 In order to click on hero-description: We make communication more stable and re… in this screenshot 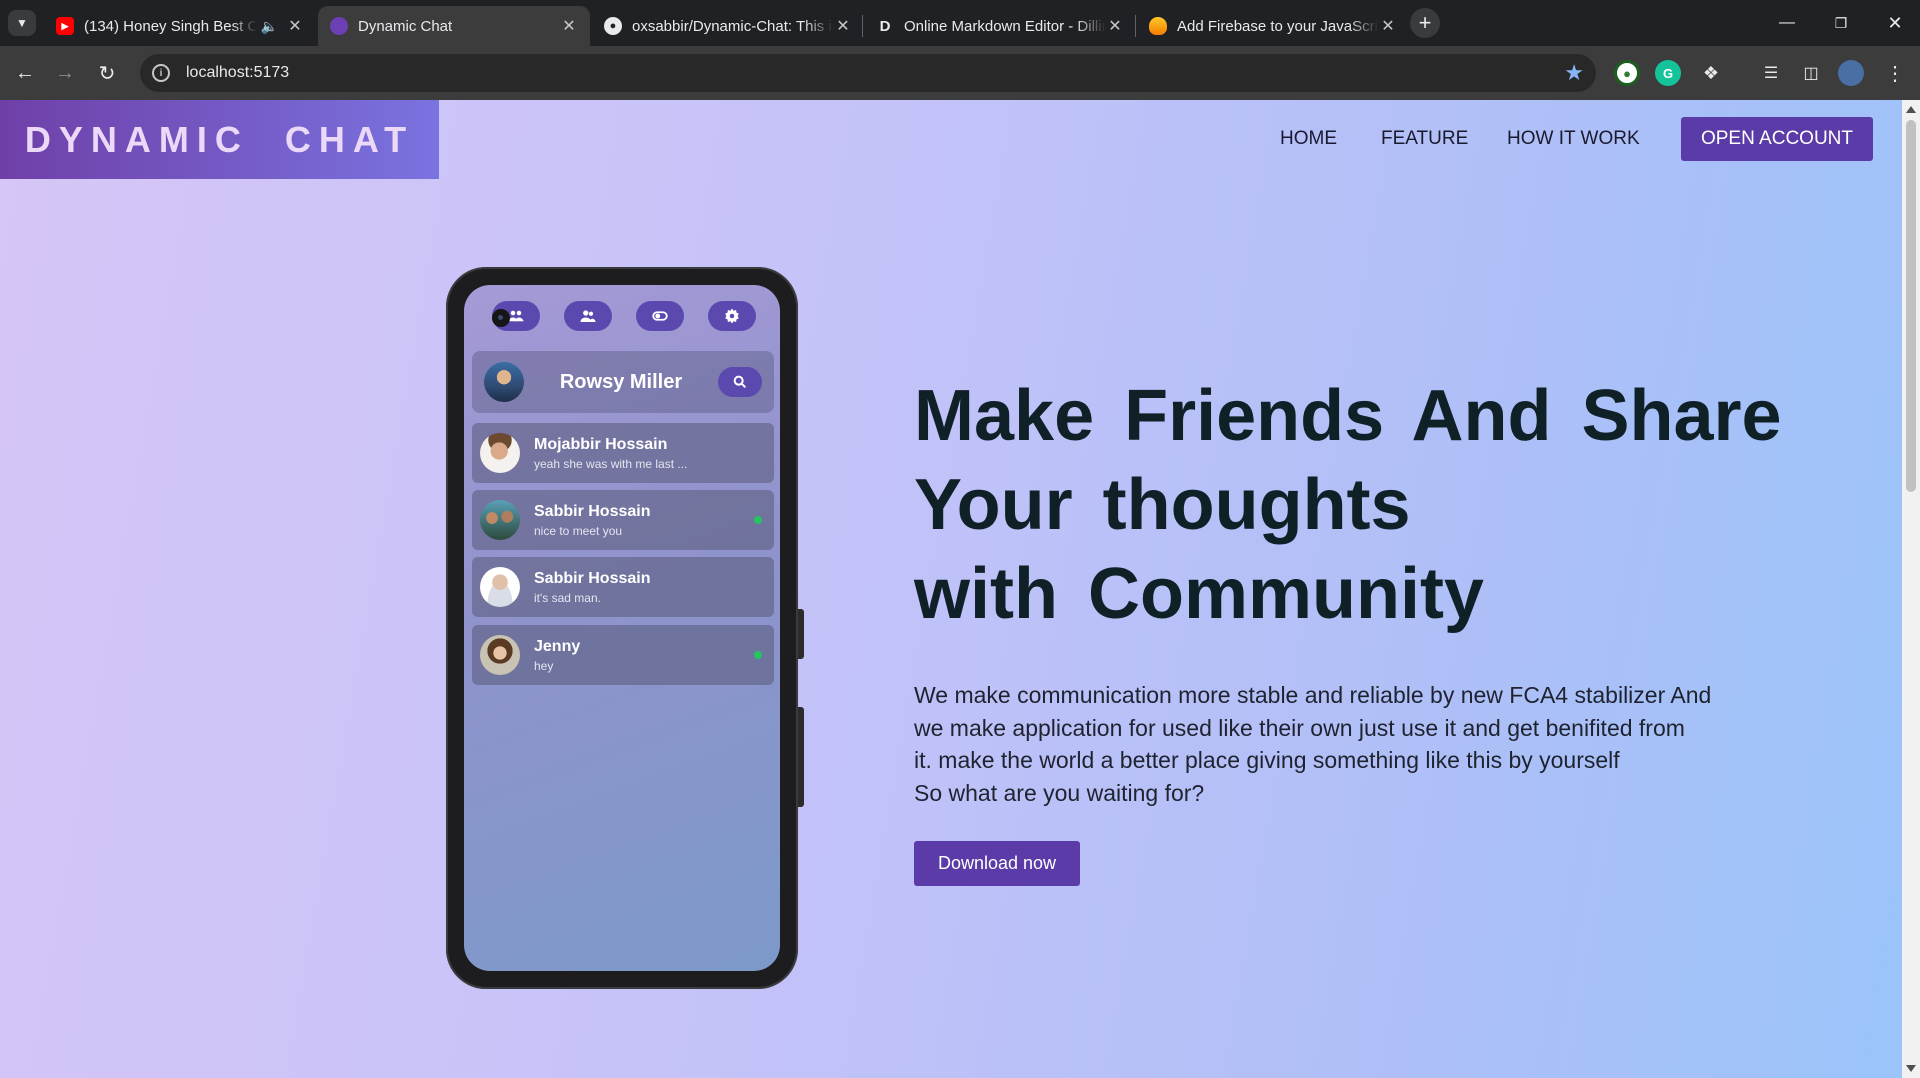, I will do `click(1324, 744)`.